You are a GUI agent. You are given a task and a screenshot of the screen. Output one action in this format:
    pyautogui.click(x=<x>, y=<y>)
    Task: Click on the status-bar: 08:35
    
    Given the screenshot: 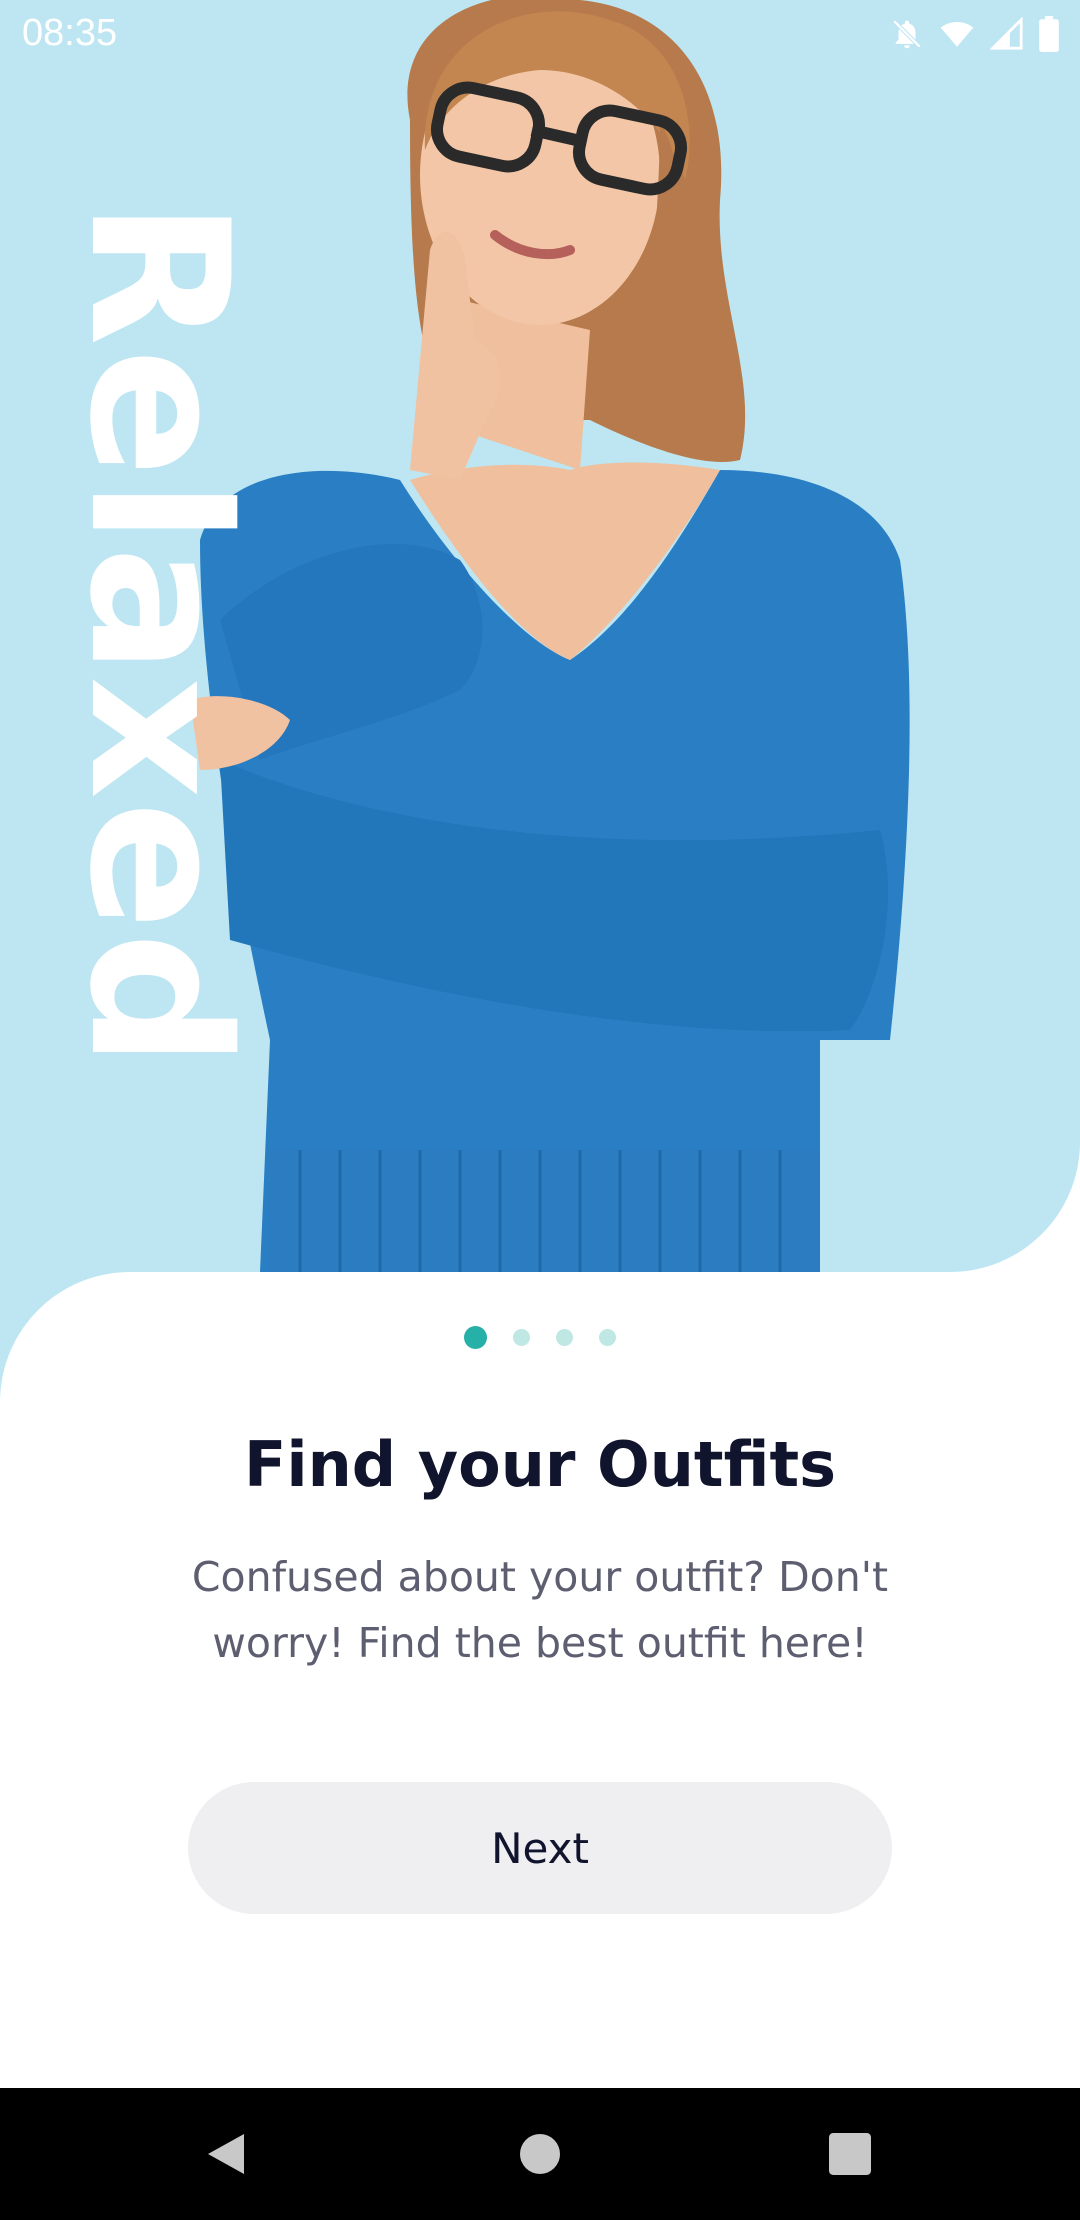 What is the action you would take?
    pyautogui.click(x=540, y=33)
    